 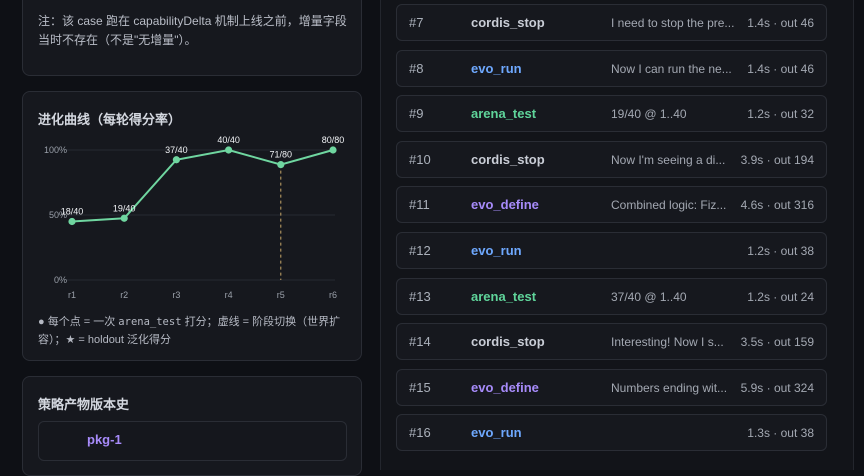 I want to click on run-number: #9, so click(x=416, y=114).